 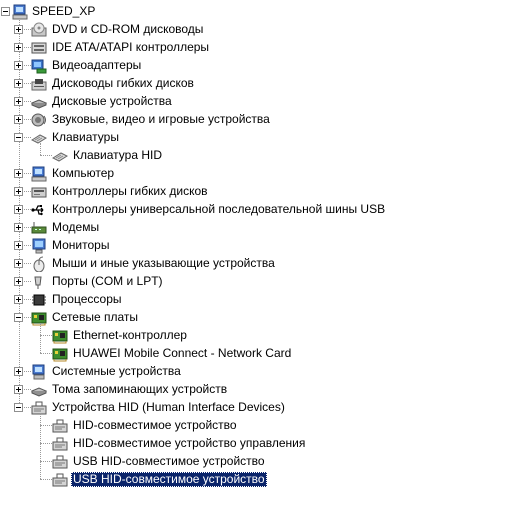 What do you see at coordinates (260, 426) in the screenshot?
I see `tree-device: HID-совместимое устройство` at bounding box center [260, 426].